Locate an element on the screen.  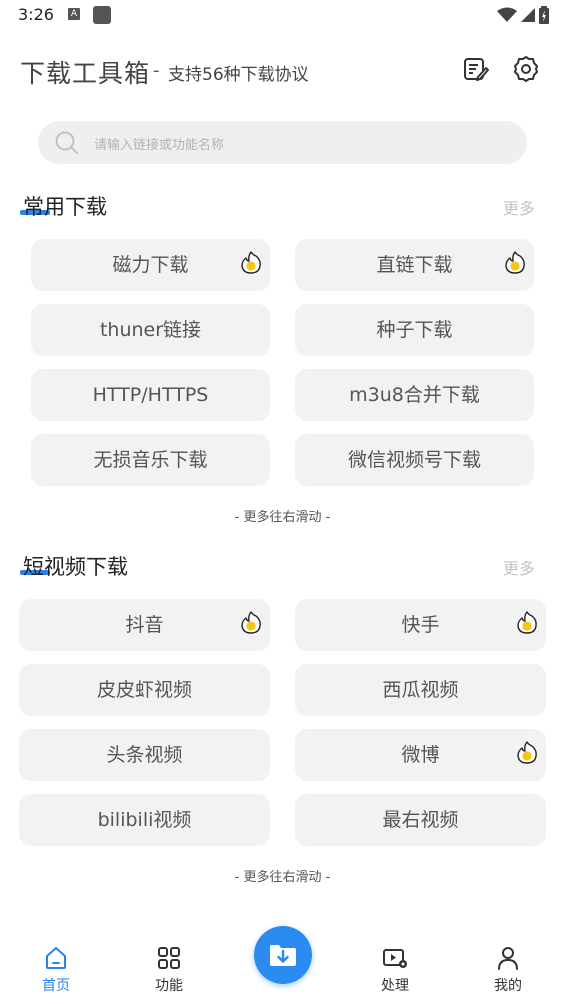
bottom-tab-bar: 首页 功能 处理 我的 is located at coordinates (282, 965).